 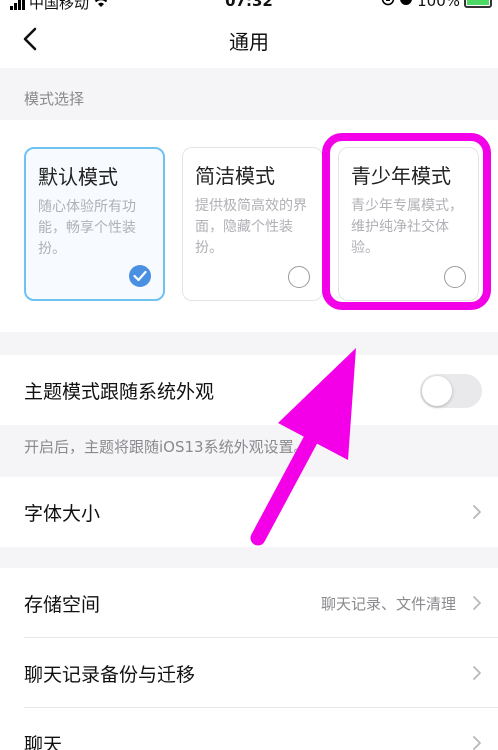 What do you see at coordinates (110, 675) in the screenshot?
I see `chat-backup-label: 聊天记录备份与迁移` at bounding box center [110, 675].